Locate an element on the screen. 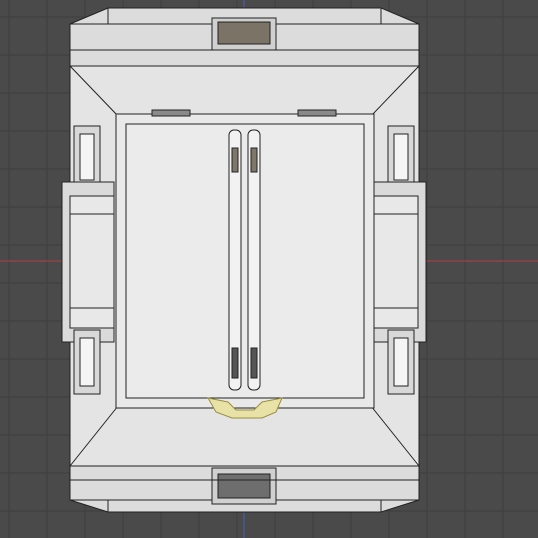  hinge-top-left is located at coordinates (171, 113).